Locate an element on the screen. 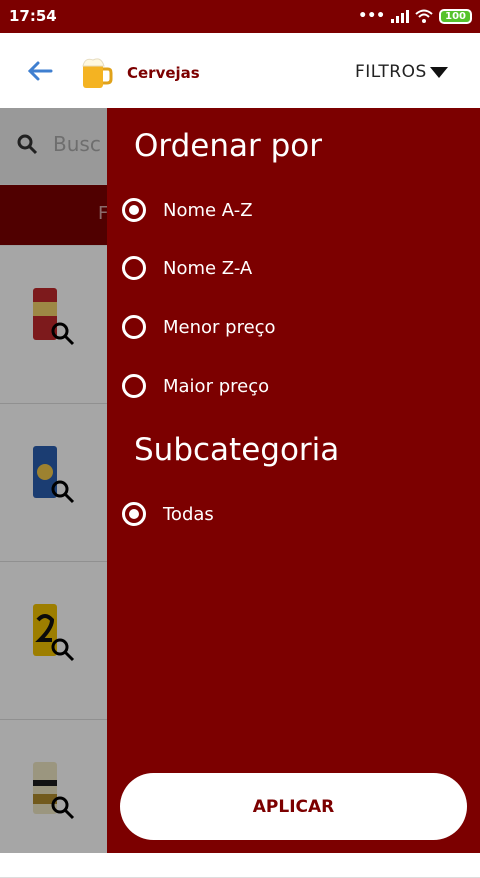 This screenshot has height=878, width=480. sort-option-menor-preco: Menor preço is located at coordinates (199, 327).